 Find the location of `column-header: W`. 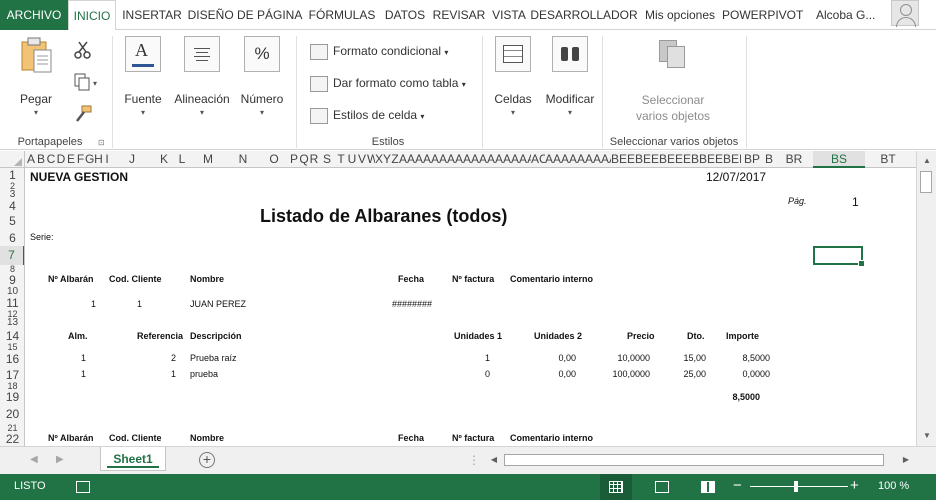

column-header: W is located at coordinates (371, 159).